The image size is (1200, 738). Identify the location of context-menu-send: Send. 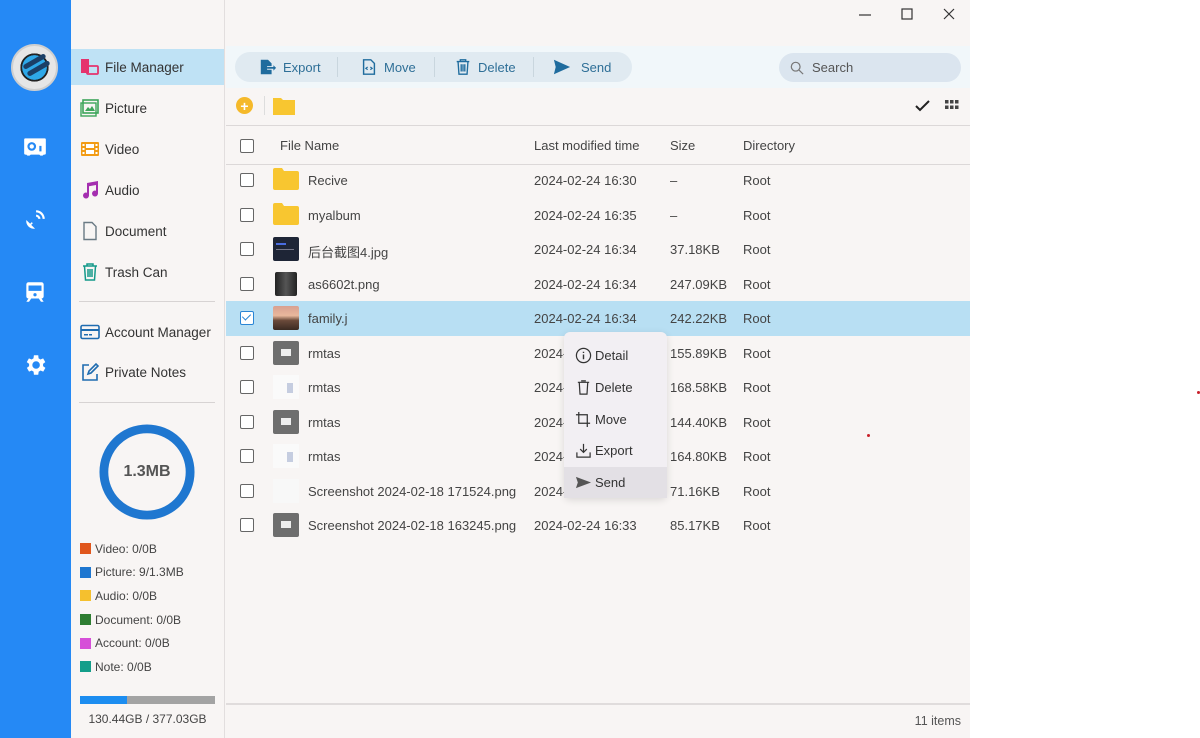
(615, 482).